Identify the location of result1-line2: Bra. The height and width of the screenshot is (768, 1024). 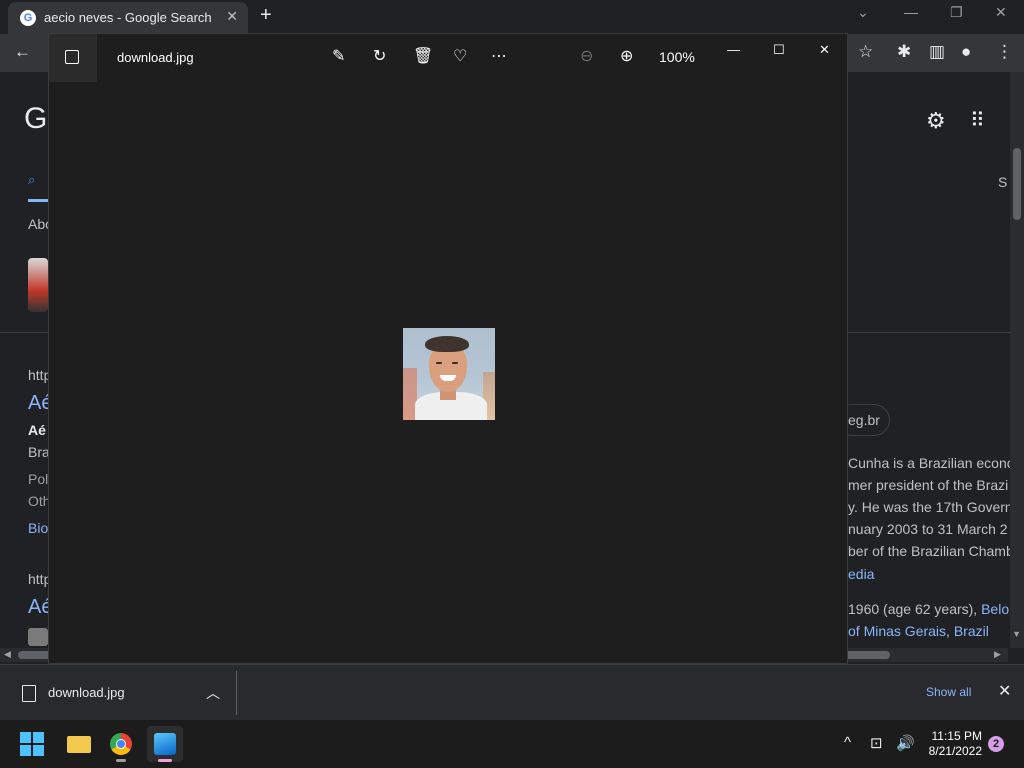
(39, 452).